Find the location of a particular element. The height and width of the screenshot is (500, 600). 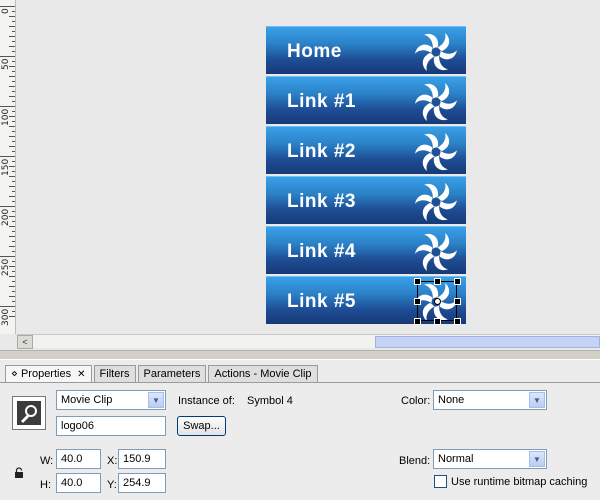

ruler-label: 0 is located at coordinates (6, 11).